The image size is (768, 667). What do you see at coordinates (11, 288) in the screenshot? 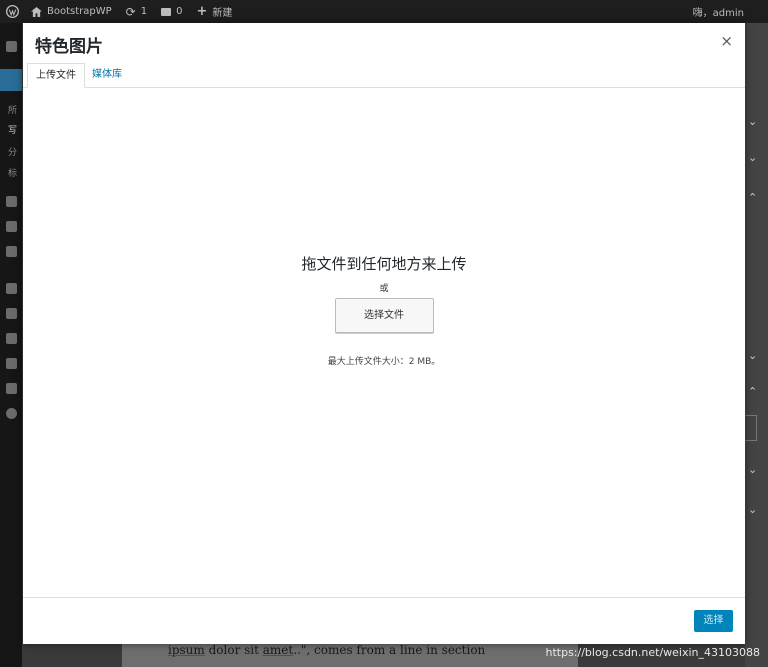
I see `appearance-icon` at bounding box center [11, 288].